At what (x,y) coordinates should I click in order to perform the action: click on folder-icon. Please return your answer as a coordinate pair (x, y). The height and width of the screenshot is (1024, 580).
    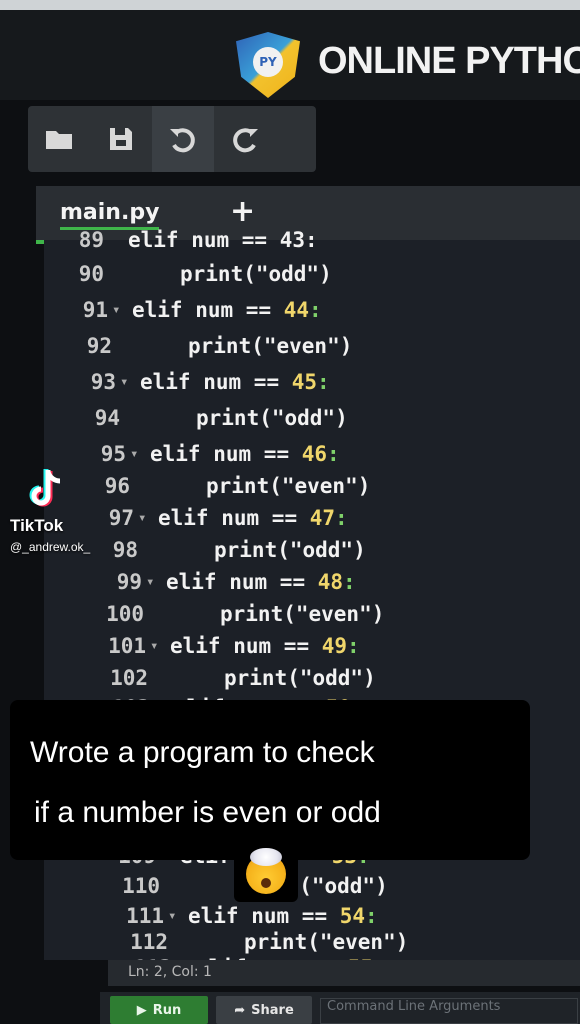
    Looking at the image, I should click on (59, 140).